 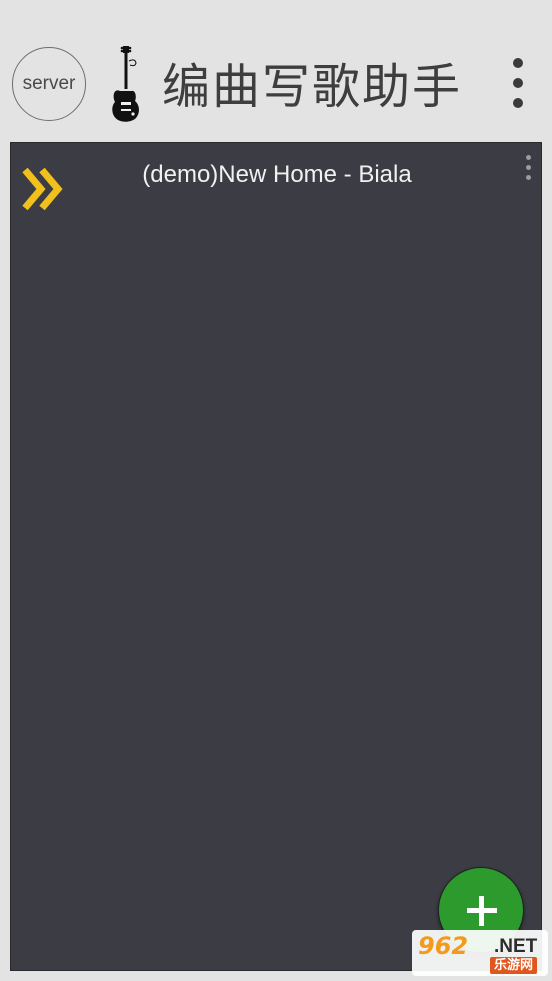 I want to click on song-title: (demo)New Home - Biala, so click(x=277, y=175).